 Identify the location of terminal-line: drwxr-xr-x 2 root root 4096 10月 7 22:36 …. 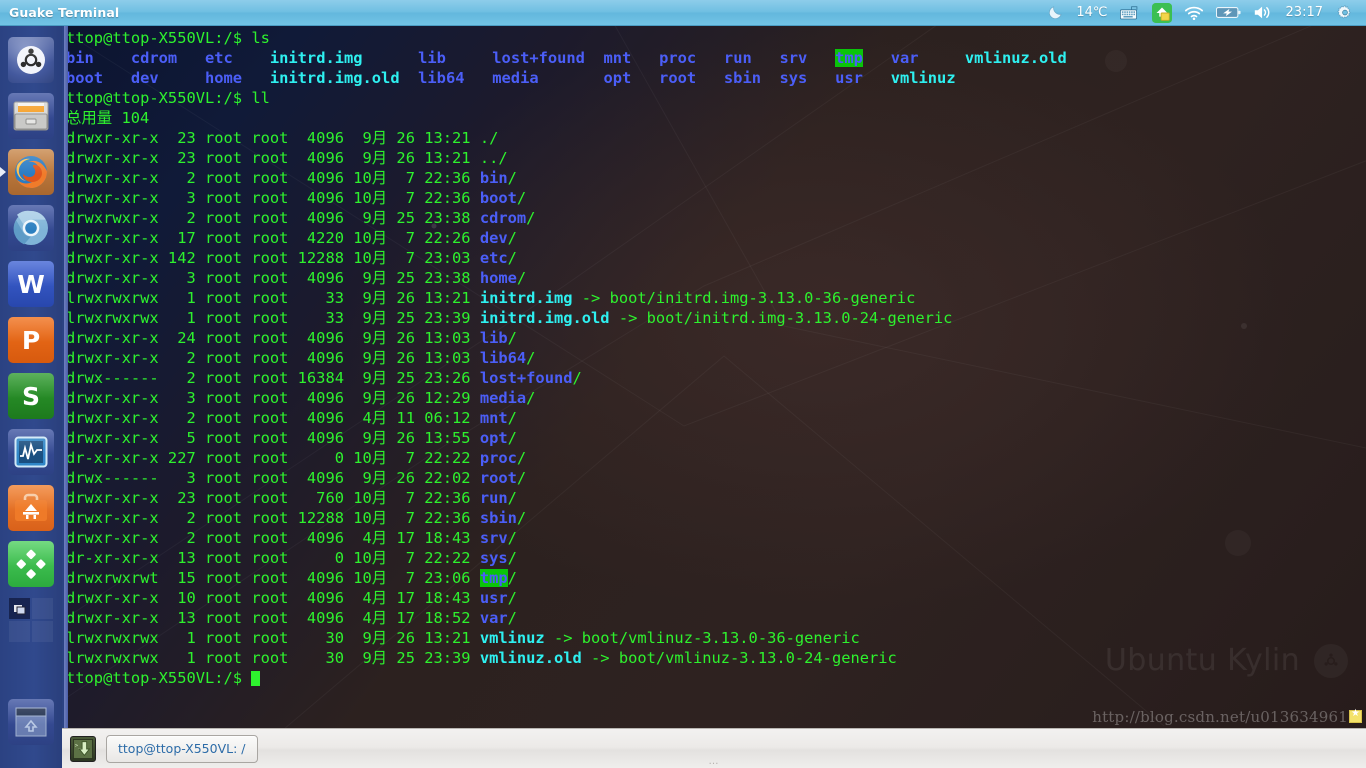
(716, 178).